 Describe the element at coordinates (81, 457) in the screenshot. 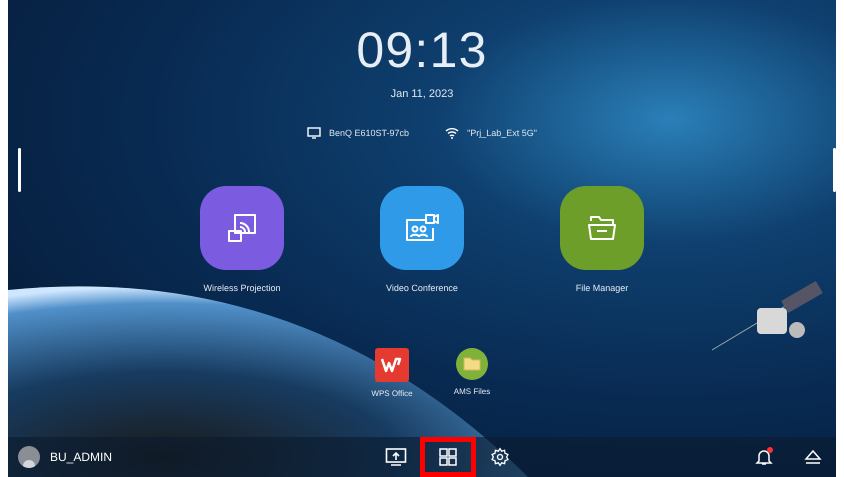

I see `user-name: BU_ADMIN` at that location.